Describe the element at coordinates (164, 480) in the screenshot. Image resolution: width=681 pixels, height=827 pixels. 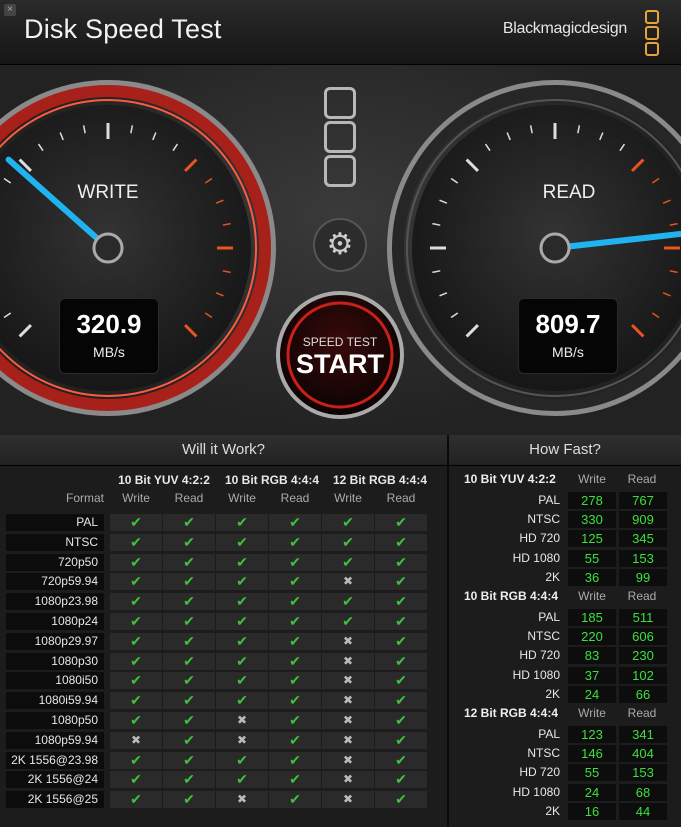
I see `format-group-header: 10 Bit YUV 4:2:2` at that location.